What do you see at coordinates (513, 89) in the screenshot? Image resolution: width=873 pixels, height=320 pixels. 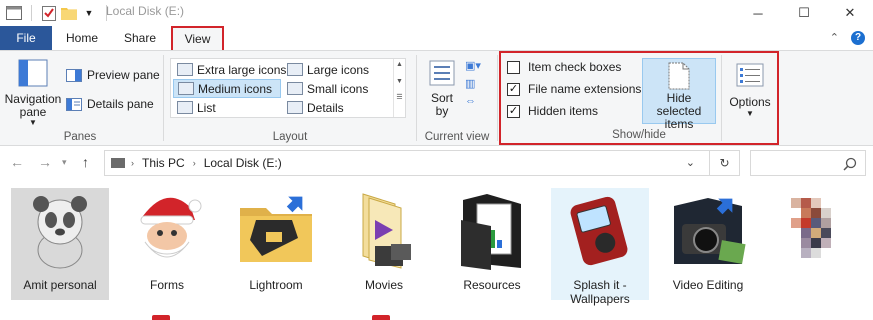 I see `file-name-extensions-checkbox: ✓` at bounding box center [513, 89].